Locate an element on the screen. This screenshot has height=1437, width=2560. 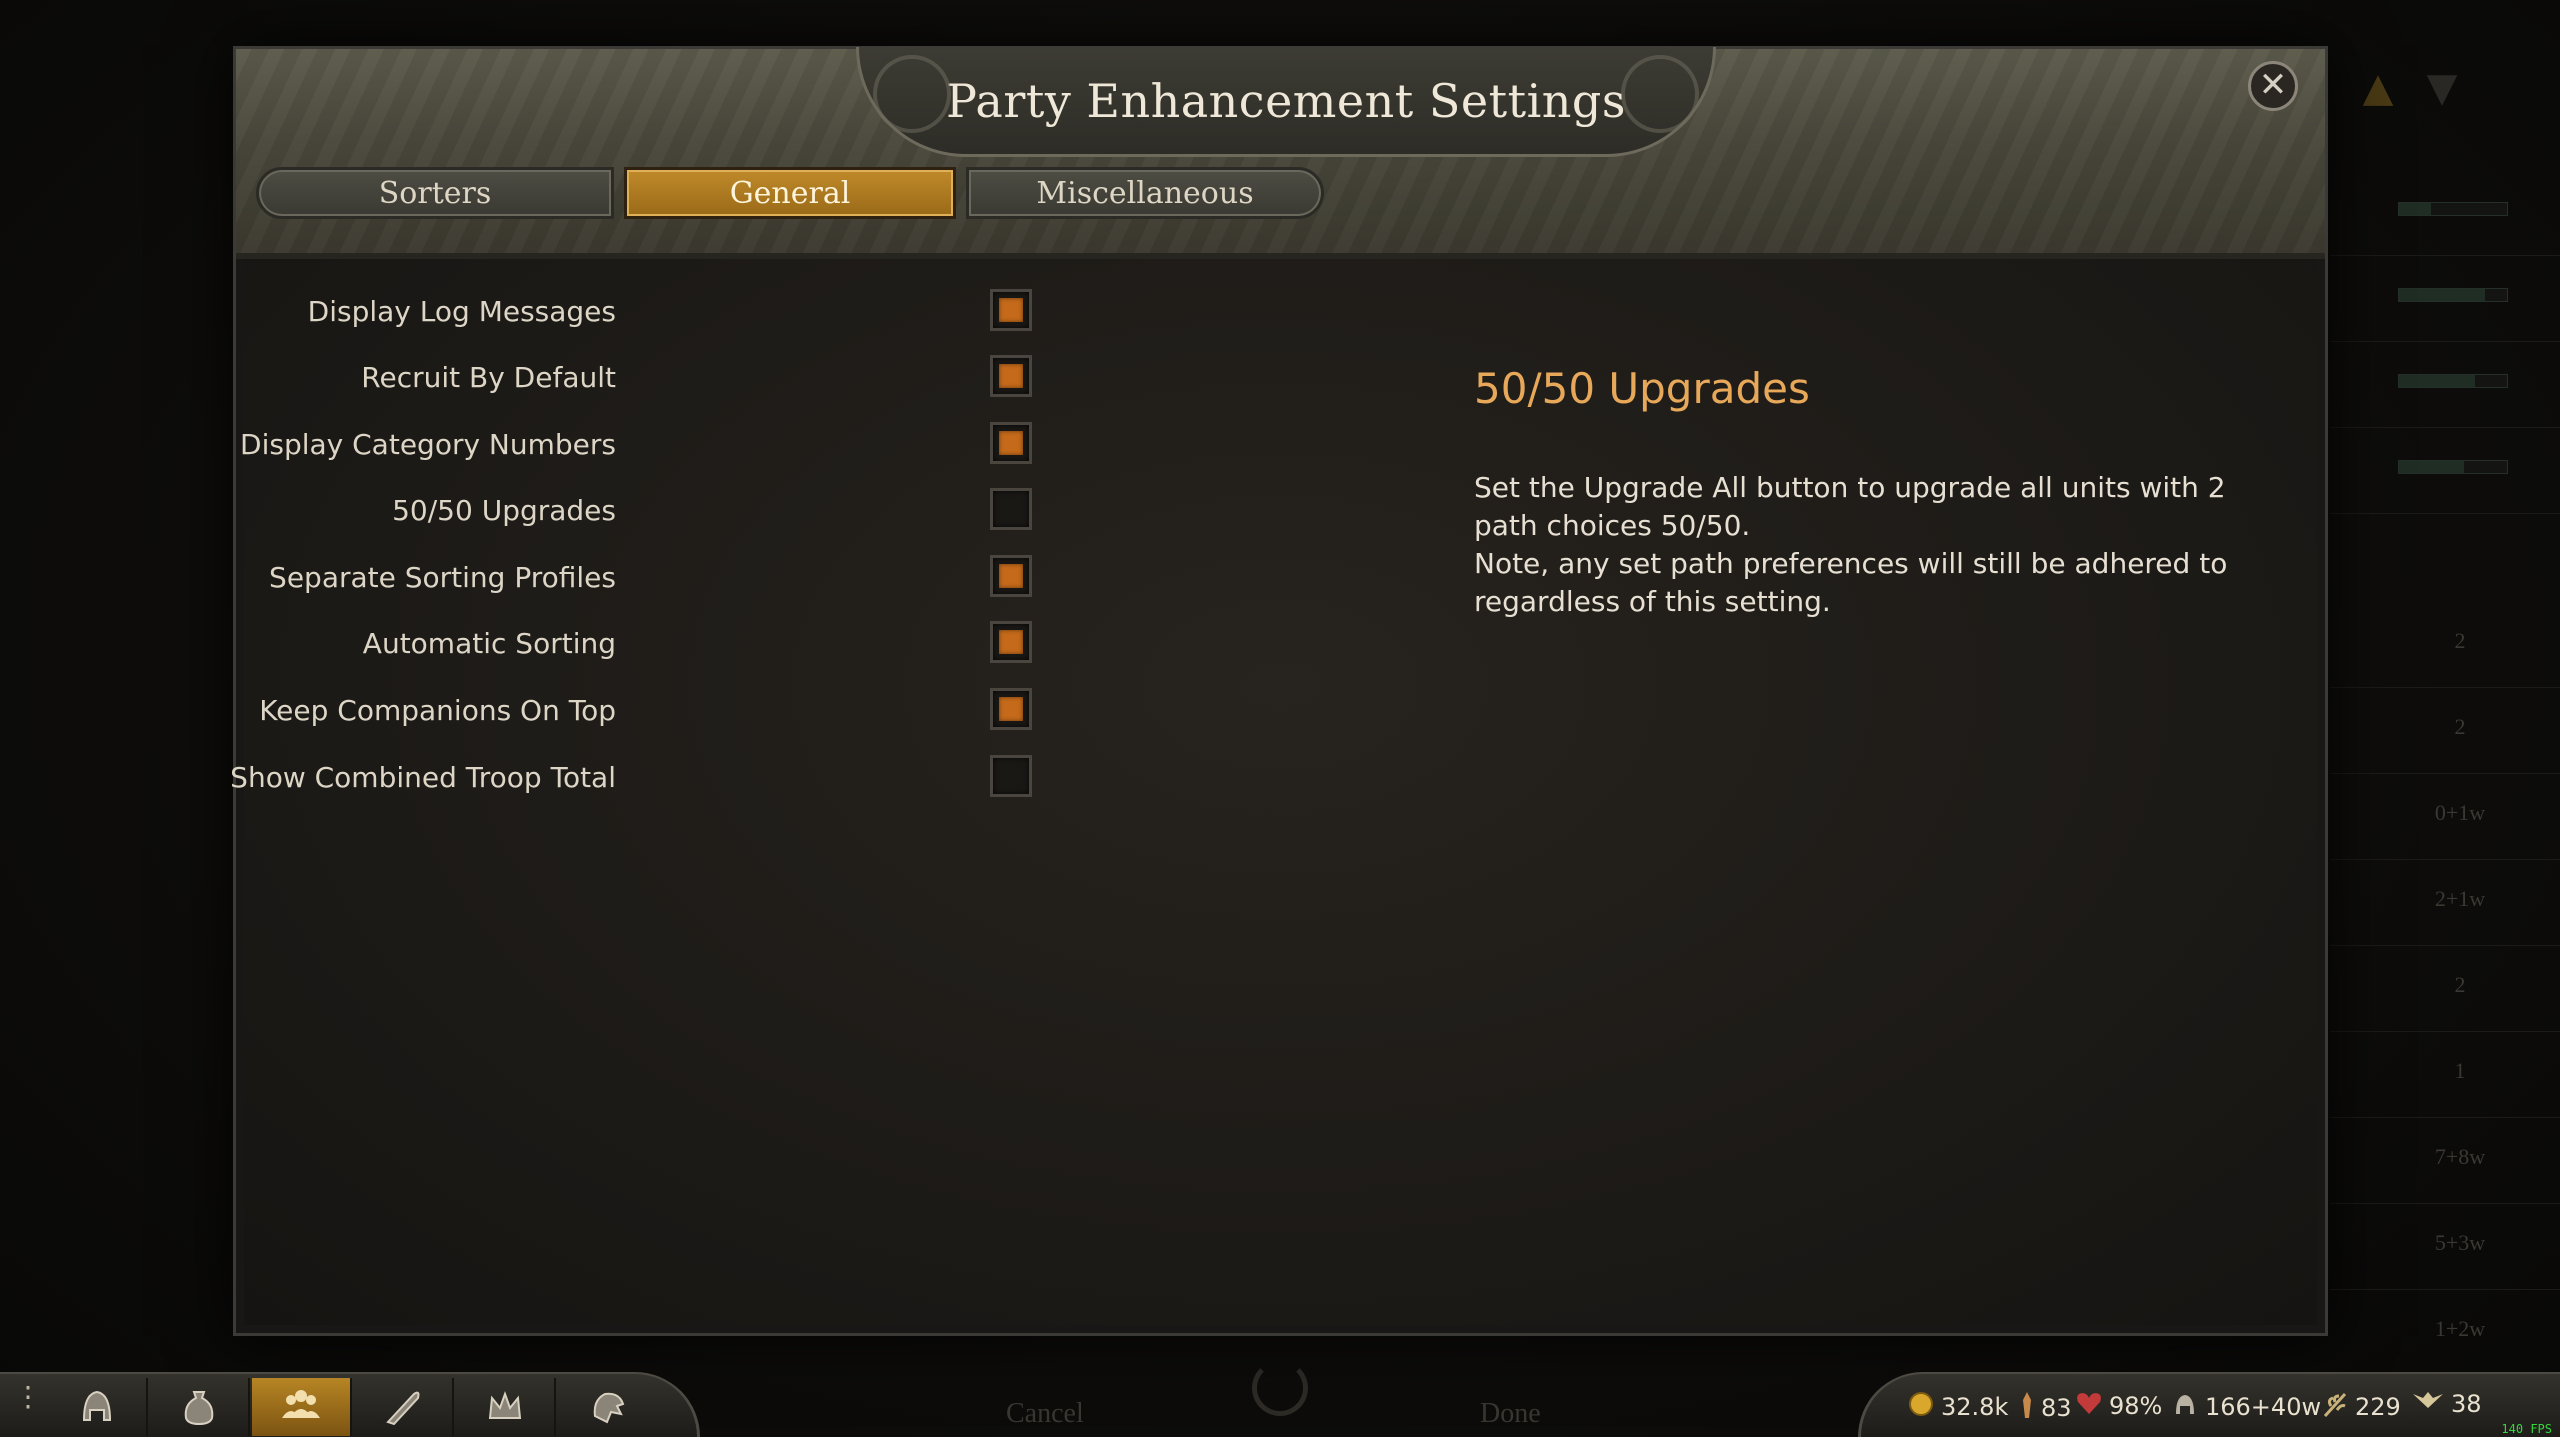
bottom-nav-bar: ⋮ is located at coordinates (350, 1404).